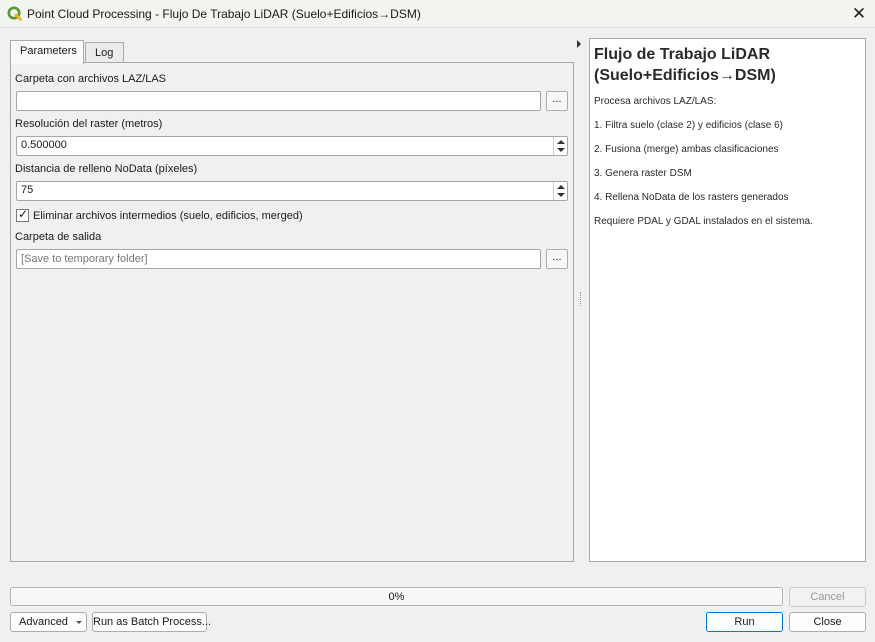 The width and height of the screenshot is (875, 642). What do you see at coordinates (560, 146) in the screenshot?
I see `resolution-stepper` at bounding box center [560, 146].